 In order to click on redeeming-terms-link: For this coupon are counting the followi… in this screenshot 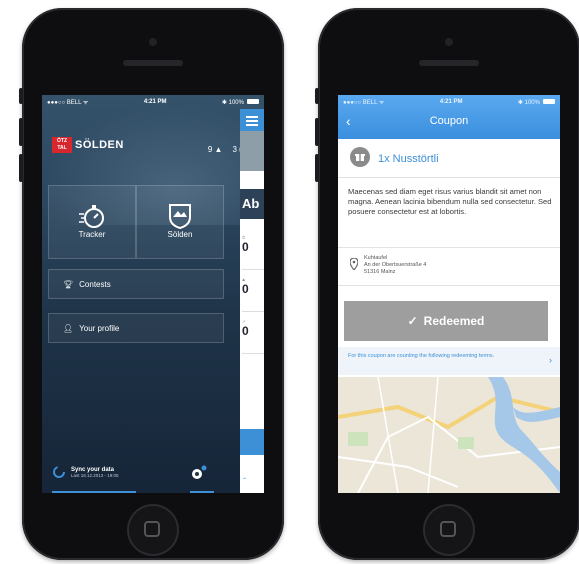, I will do `click(449, 361)`.